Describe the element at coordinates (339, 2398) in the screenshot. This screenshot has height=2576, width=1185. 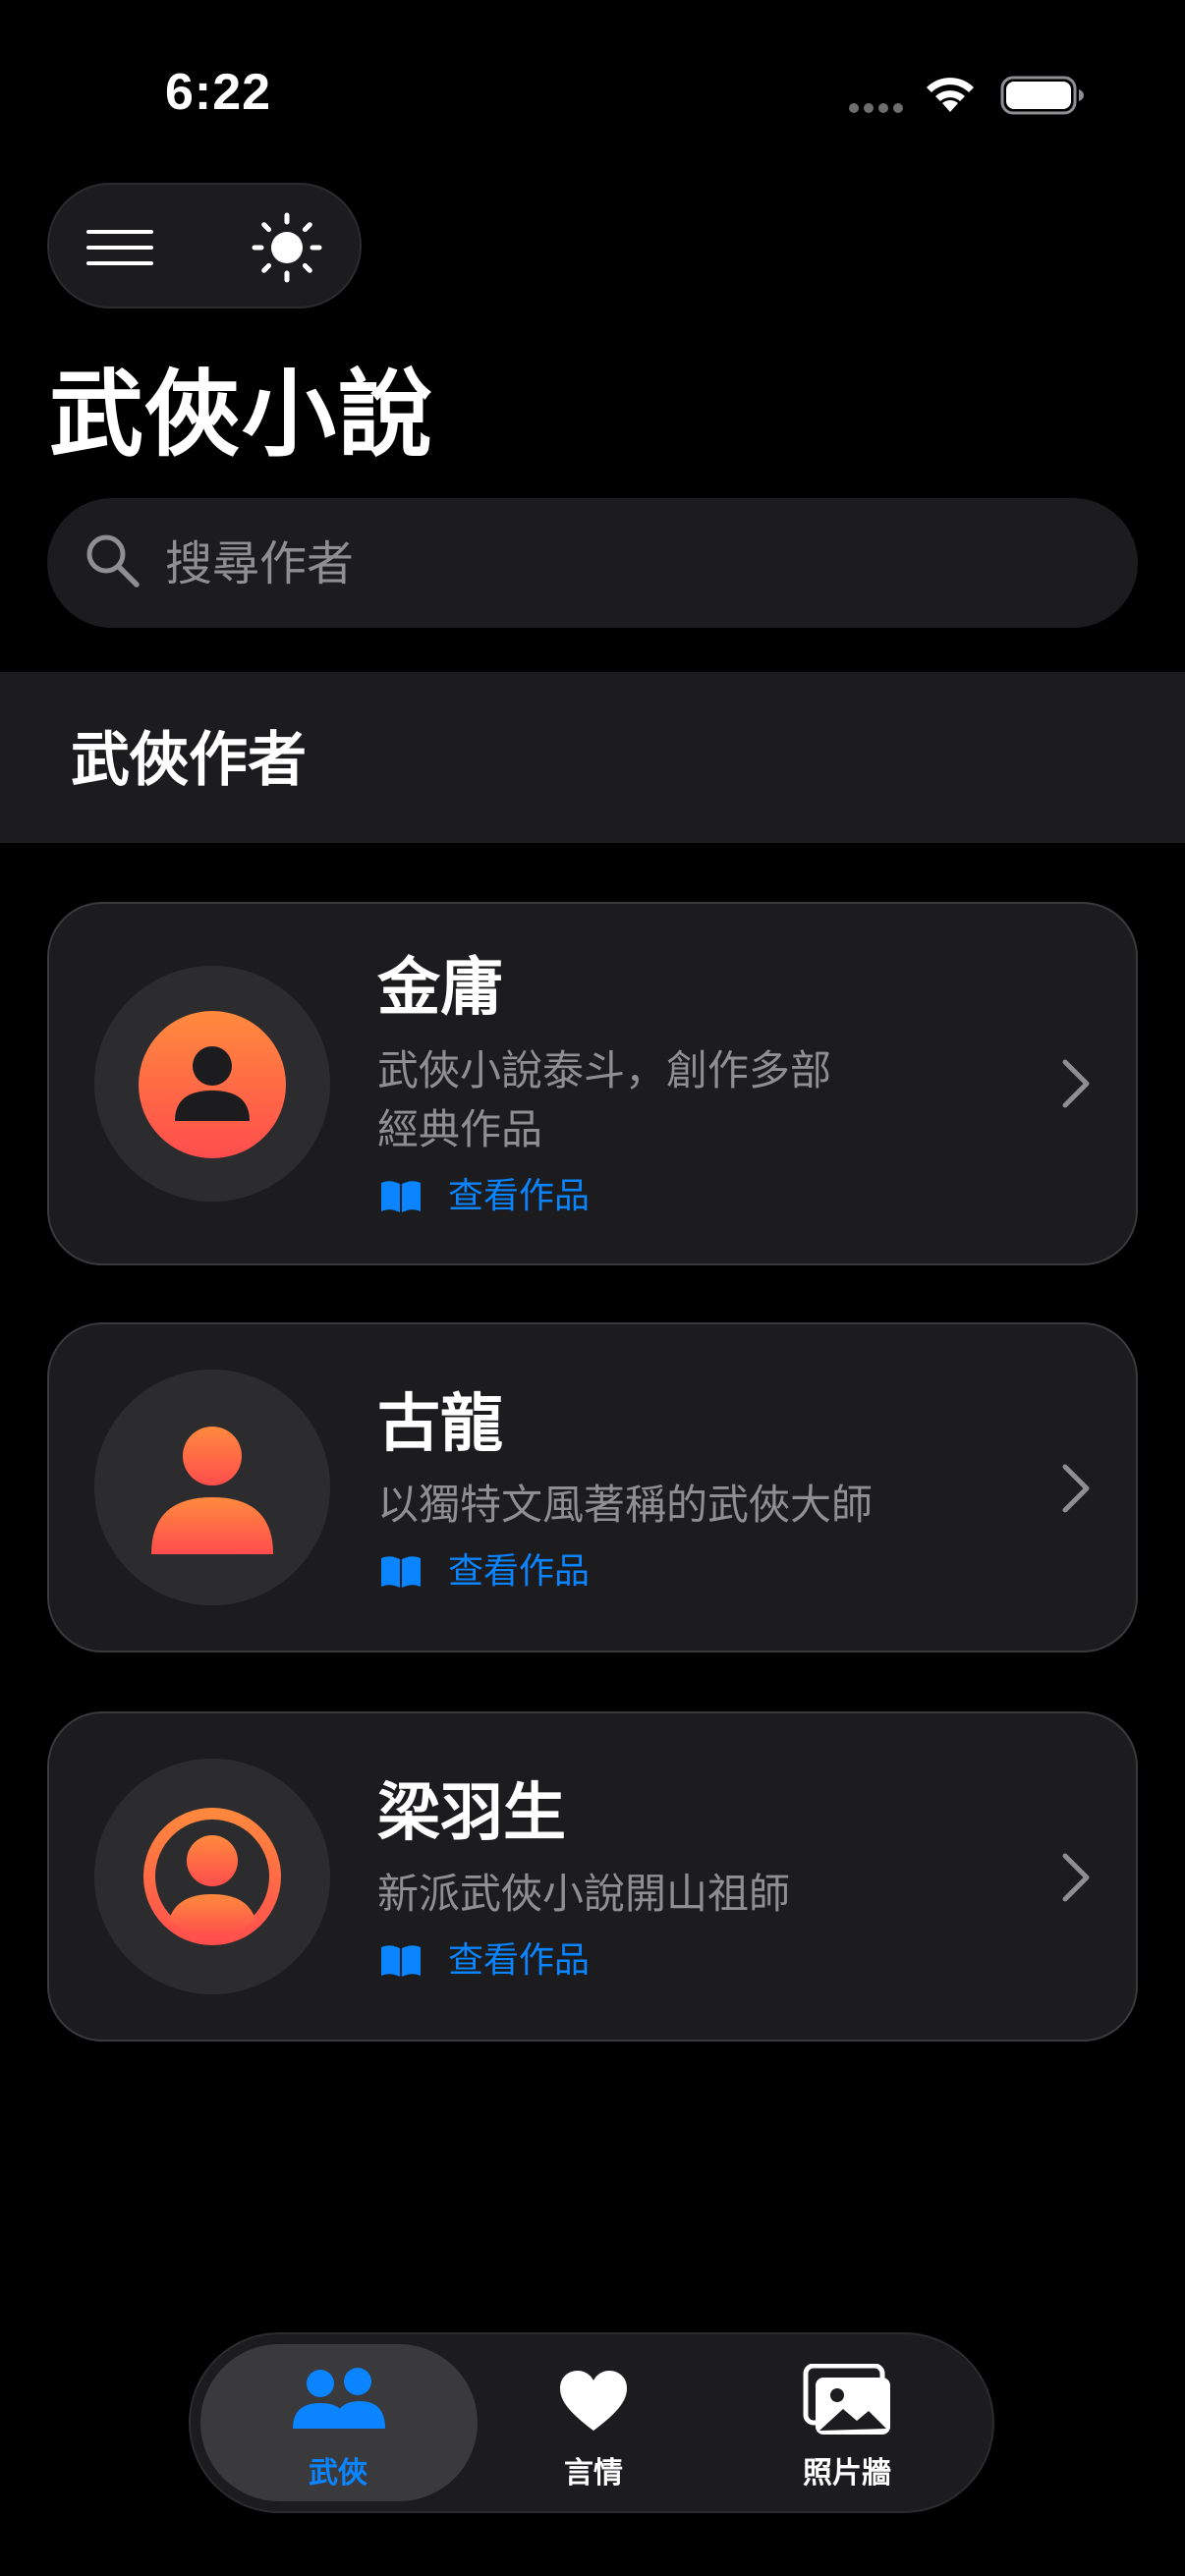
I see `people-icon` at that location.